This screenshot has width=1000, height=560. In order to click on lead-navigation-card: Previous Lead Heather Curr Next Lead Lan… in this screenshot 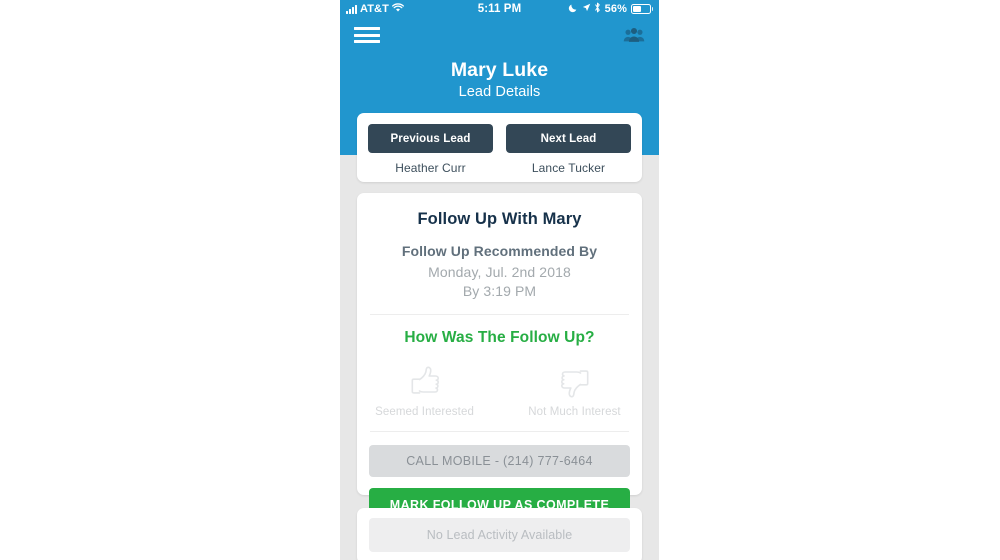, I will do `click(499, 147)`.